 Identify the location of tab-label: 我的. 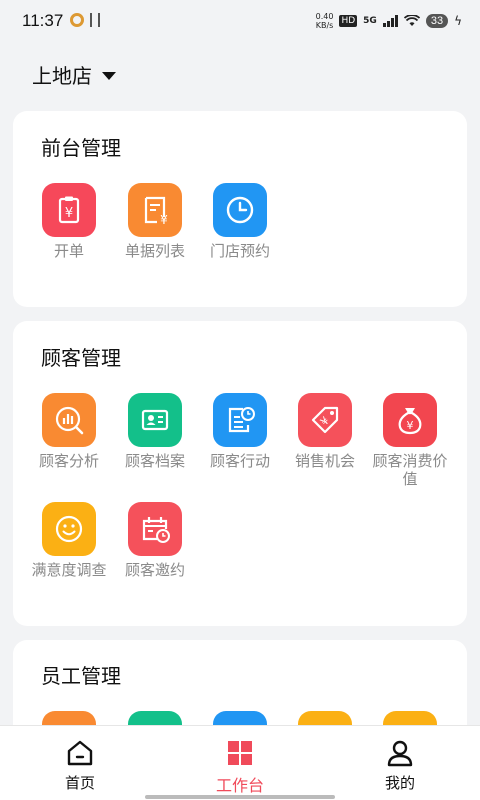
(399, 783).